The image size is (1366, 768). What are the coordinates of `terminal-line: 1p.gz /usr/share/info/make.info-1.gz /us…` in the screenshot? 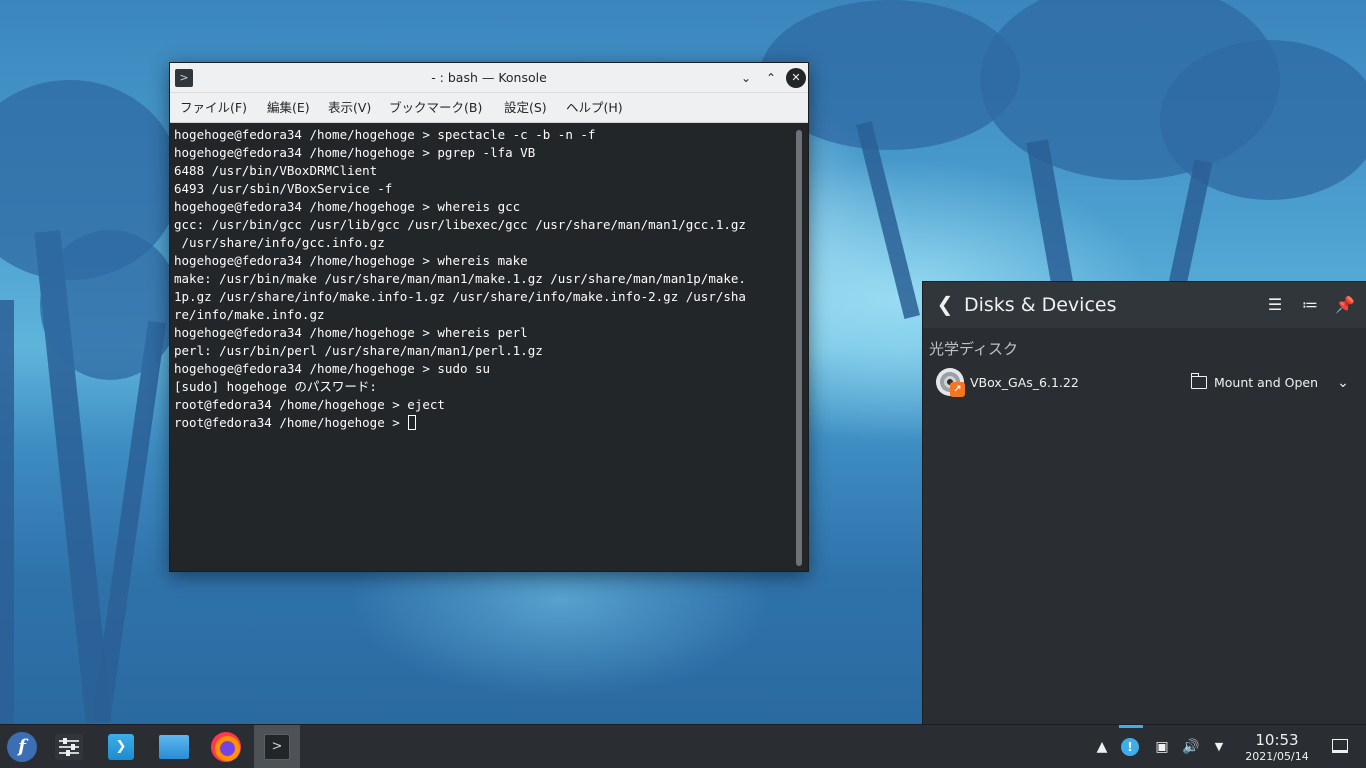 It's located at (460, 296).